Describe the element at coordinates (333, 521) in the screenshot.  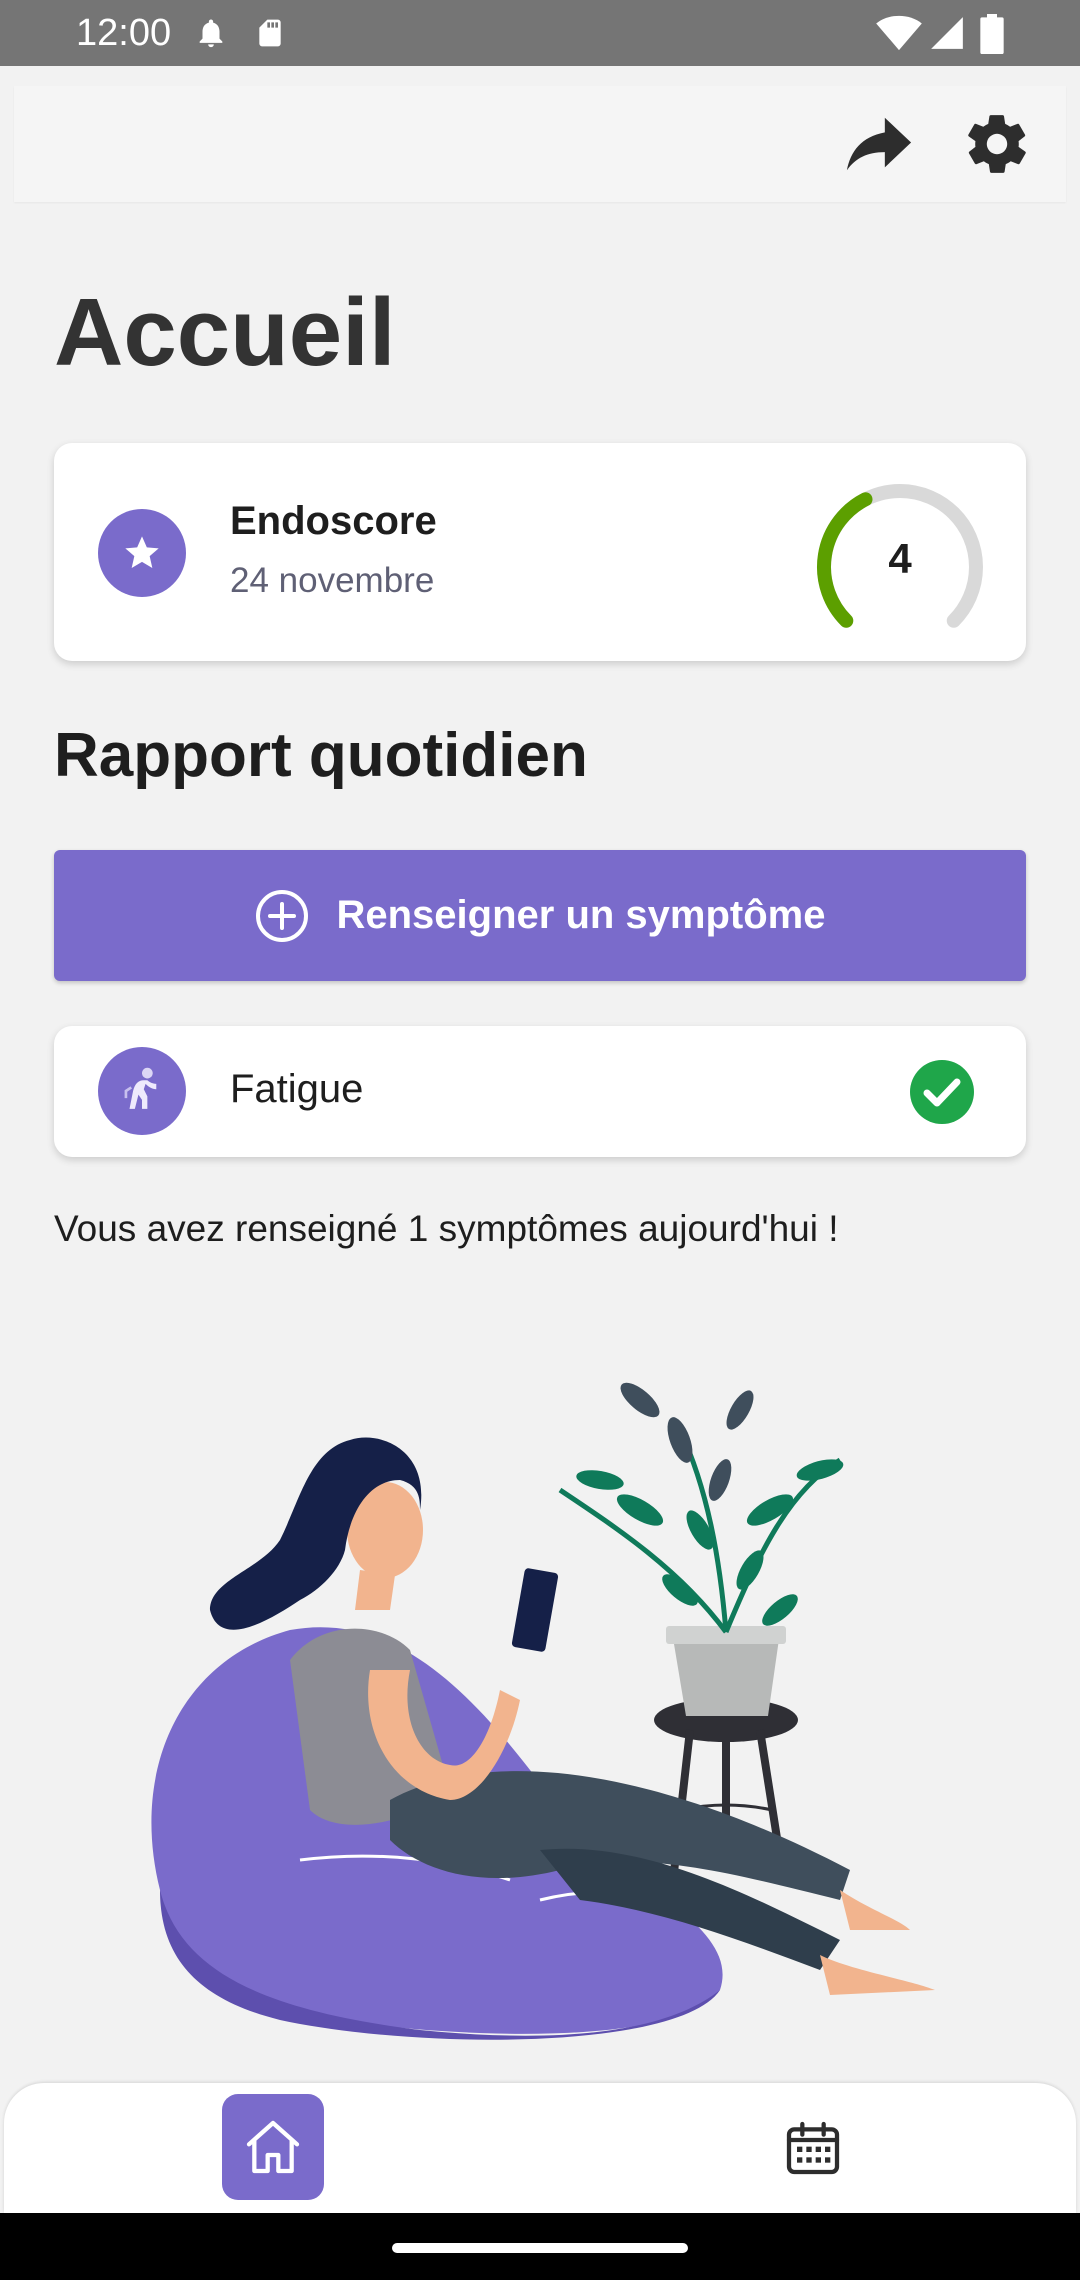
I see `endoscore-title: Endoscore` at that location.